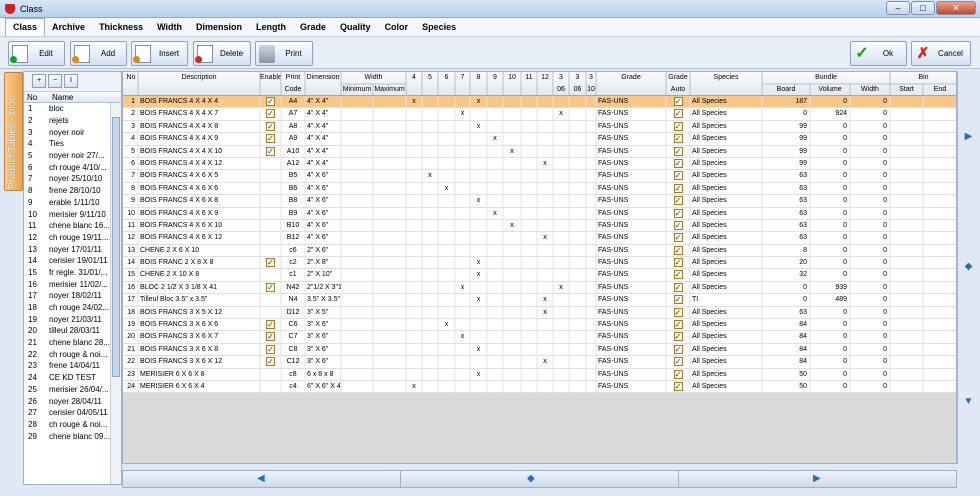 Image resolution: width=980 pixels, height=496 pixels. What do you see at coordinates (898, 8) in the screenshot?
I see `minimize-button: –` at bounding box center [898, 8].